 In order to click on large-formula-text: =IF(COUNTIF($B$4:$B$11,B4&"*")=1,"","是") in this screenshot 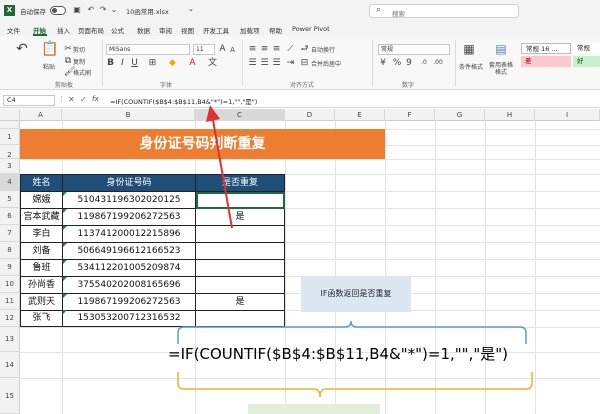, I will do `click(338, 354)`.